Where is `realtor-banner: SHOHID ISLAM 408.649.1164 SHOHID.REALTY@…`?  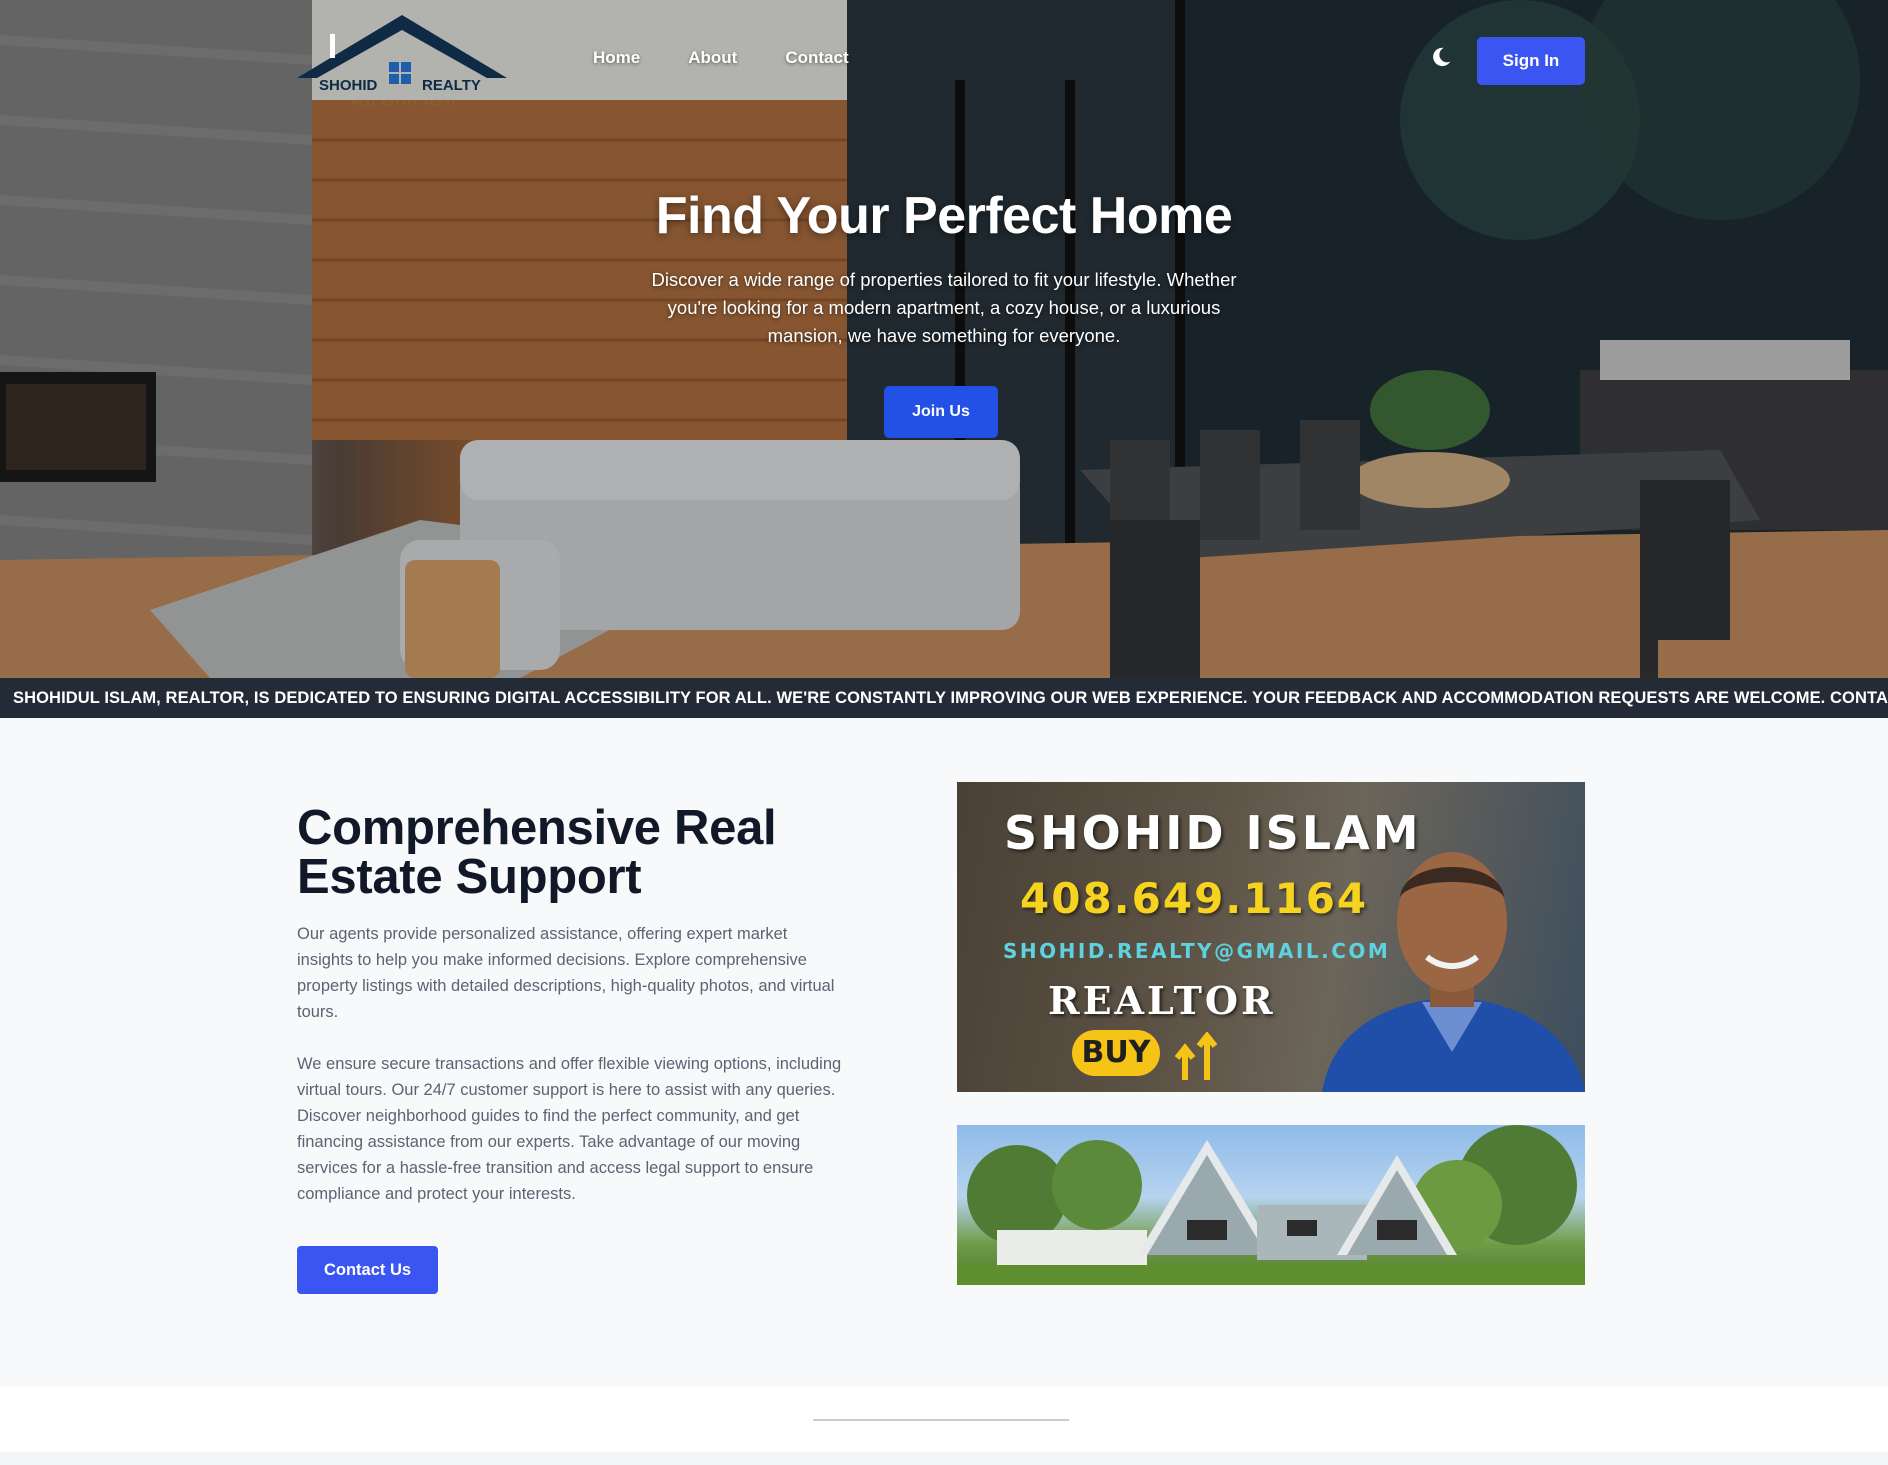
realtor-banner: SHOHID ISLAM 408.649.1164 SHOHID.REALTY@… is located at coordinates (1271, 937).